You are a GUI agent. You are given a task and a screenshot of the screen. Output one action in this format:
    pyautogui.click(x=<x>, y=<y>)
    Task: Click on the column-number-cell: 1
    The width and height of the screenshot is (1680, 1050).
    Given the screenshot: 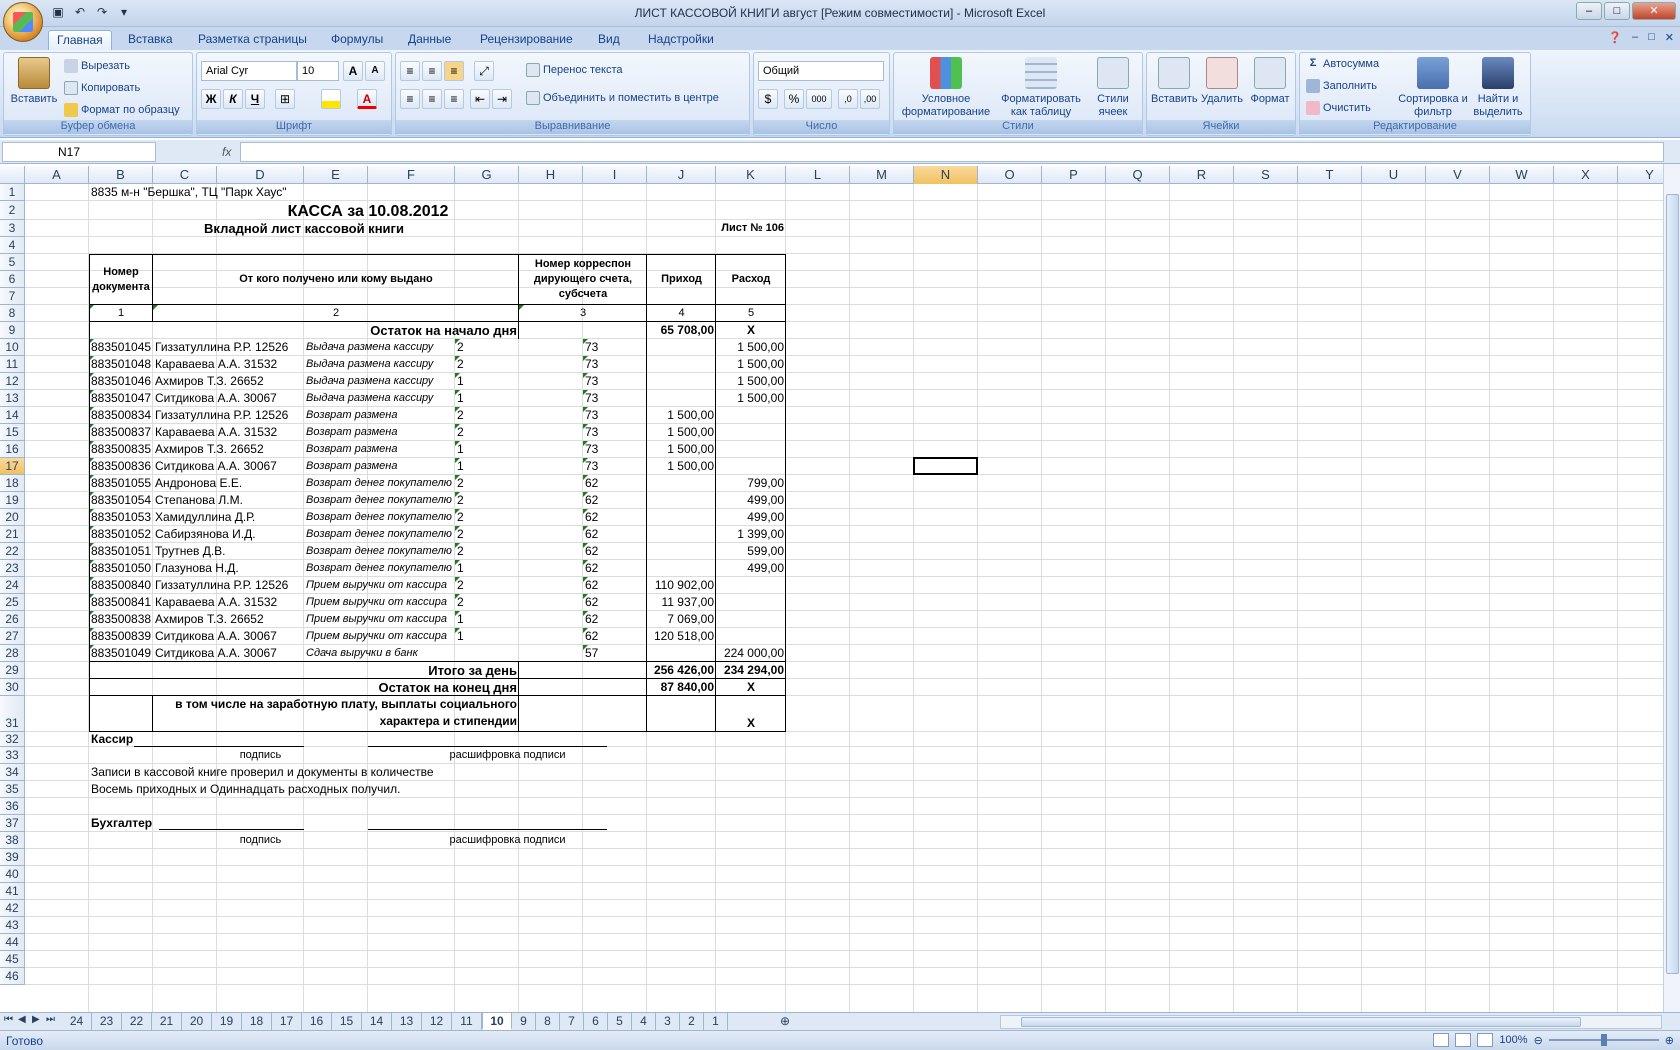 What is the action you would take?
    pyautogui.click(x=121, y=313)
    